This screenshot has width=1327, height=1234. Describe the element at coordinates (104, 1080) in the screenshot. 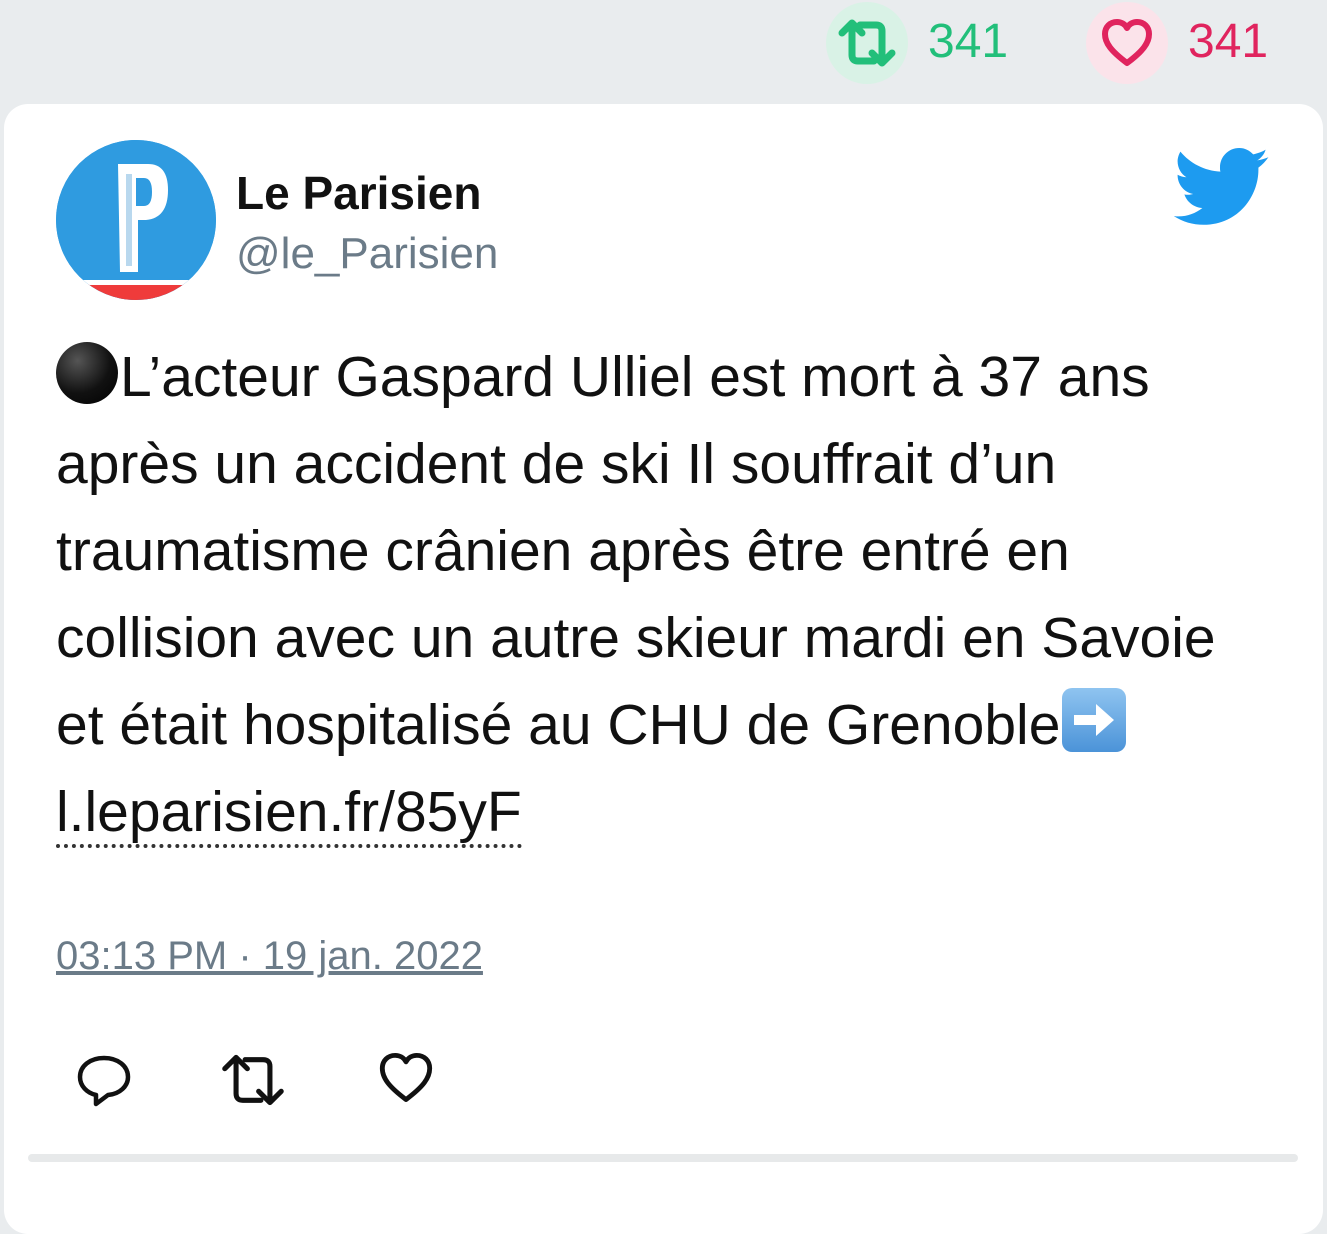

I see `reply-icon` at that location.